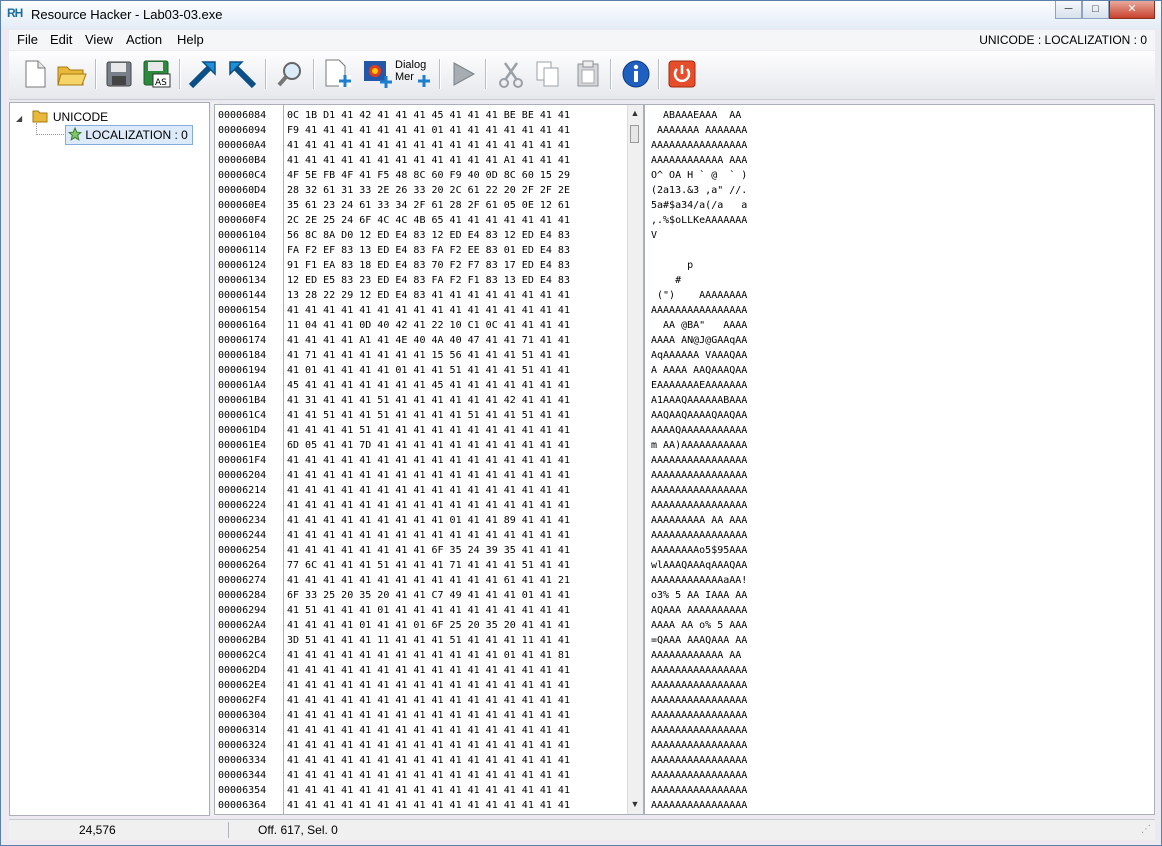  Describe the element at coordinates (61, 39) in the screenshot. I see `menu-edit: Edit` at that location.